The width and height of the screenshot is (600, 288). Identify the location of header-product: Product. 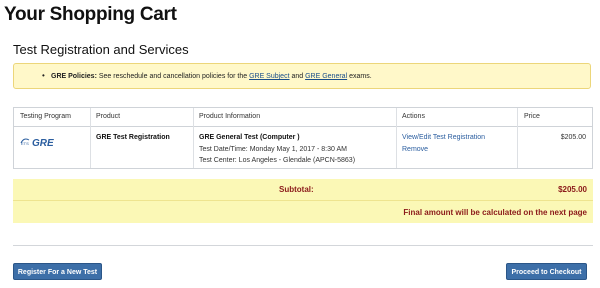
(108, 116).